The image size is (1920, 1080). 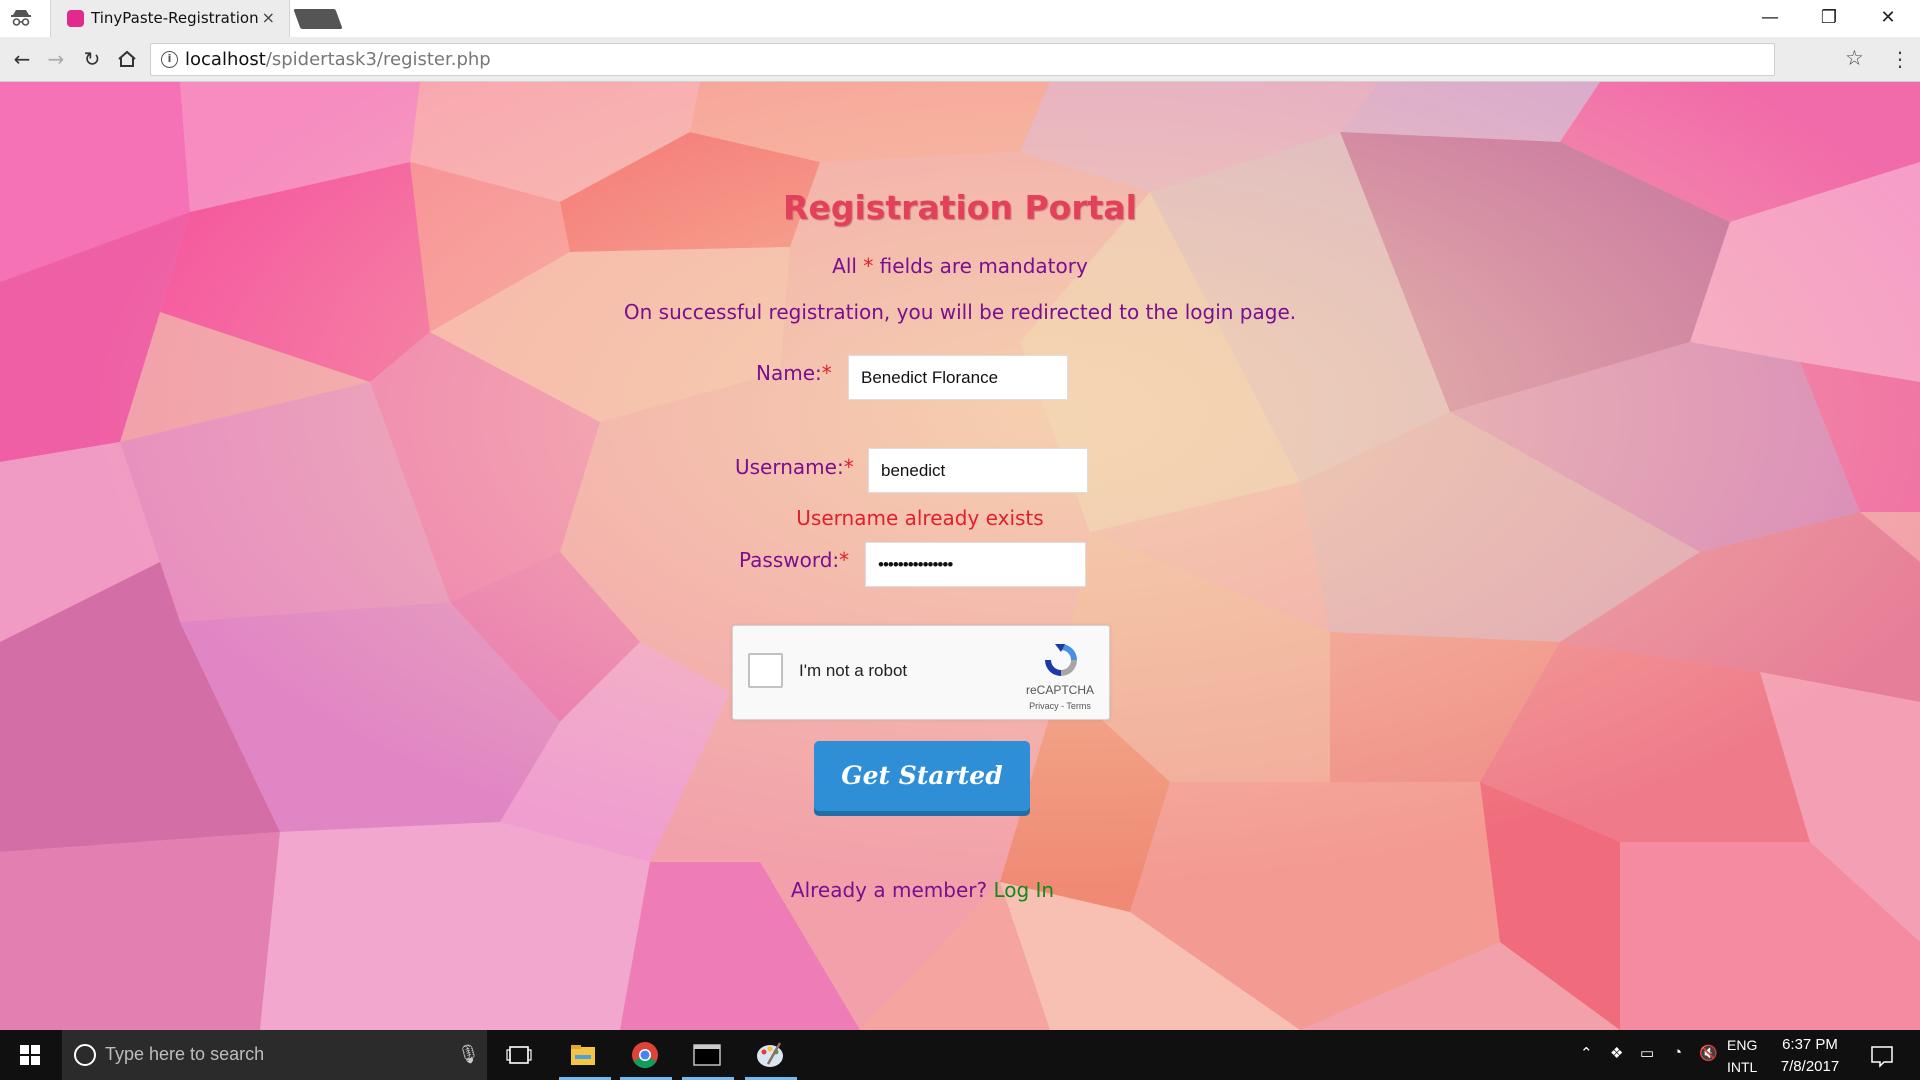 What do you see at coordinates (520, 1055) in the screenshot?
I see `task-view-icon` at bounding box center [520, 1055].